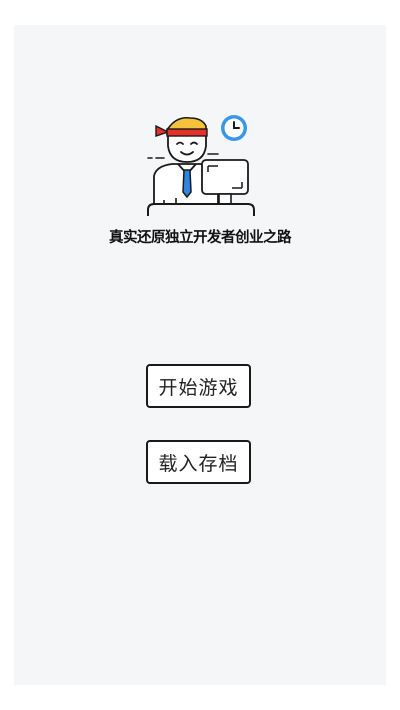  Describe the element at coordinates (198, 386) in the screenshot. I see `start-game-button: 开始游戏` at that location.